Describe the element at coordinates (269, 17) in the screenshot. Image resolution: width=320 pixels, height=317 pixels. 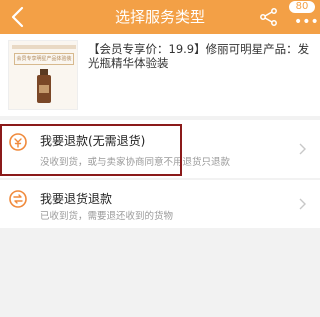
I see `share-icon` at that location.